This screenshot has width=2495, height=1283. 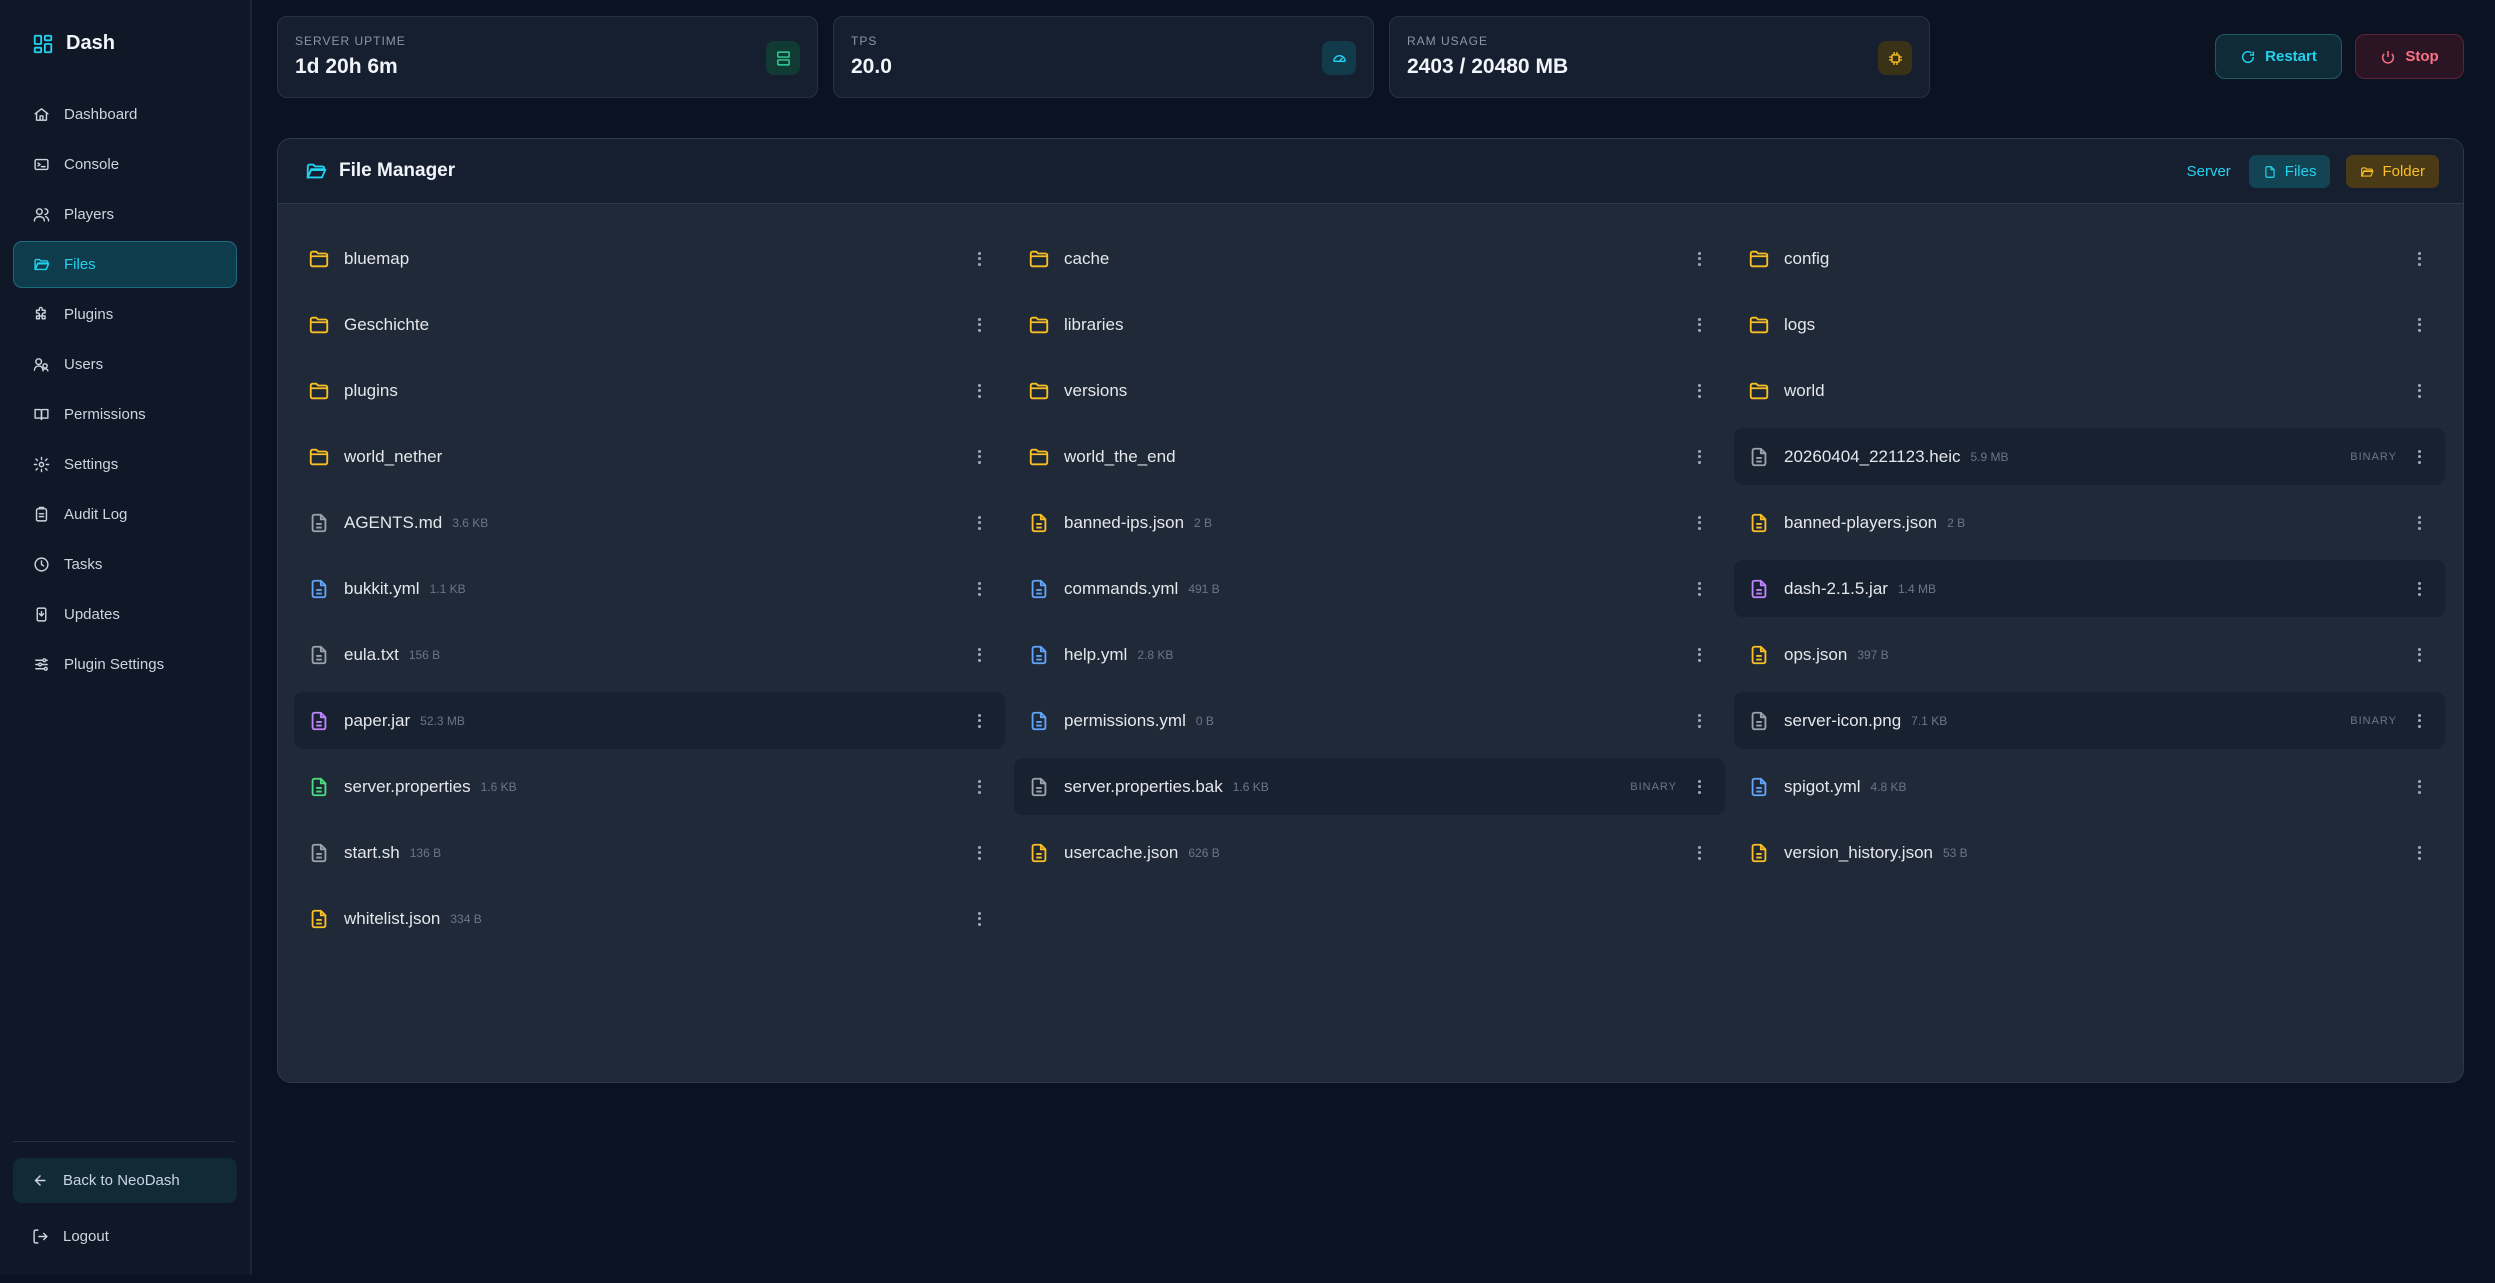 I want to click on sidebar-item-tasks: Tasks, so click(x=125, y=564).